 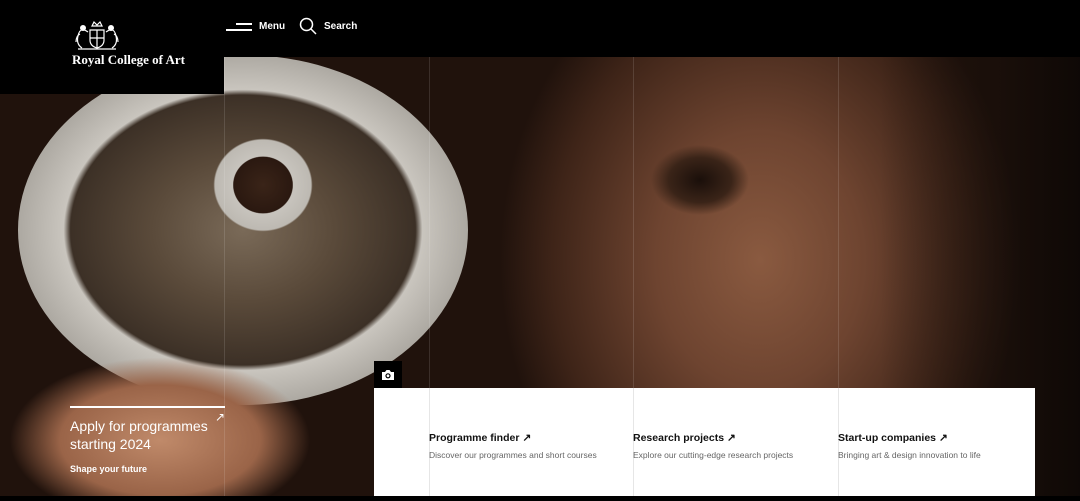 I want to click on apply-subtitle: Shape your future, so click(x=109, y=468).